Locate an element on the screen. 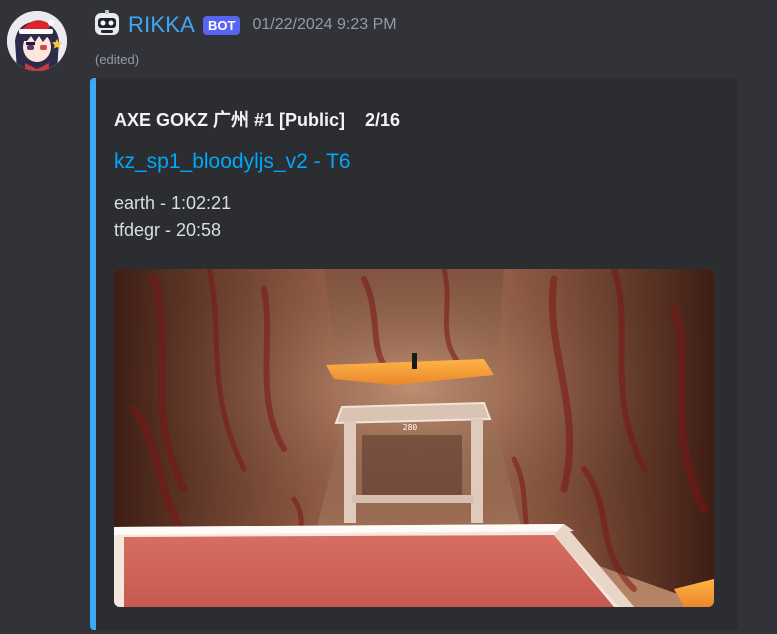  speed-readout: 280 is located at coordinates (410, 427).